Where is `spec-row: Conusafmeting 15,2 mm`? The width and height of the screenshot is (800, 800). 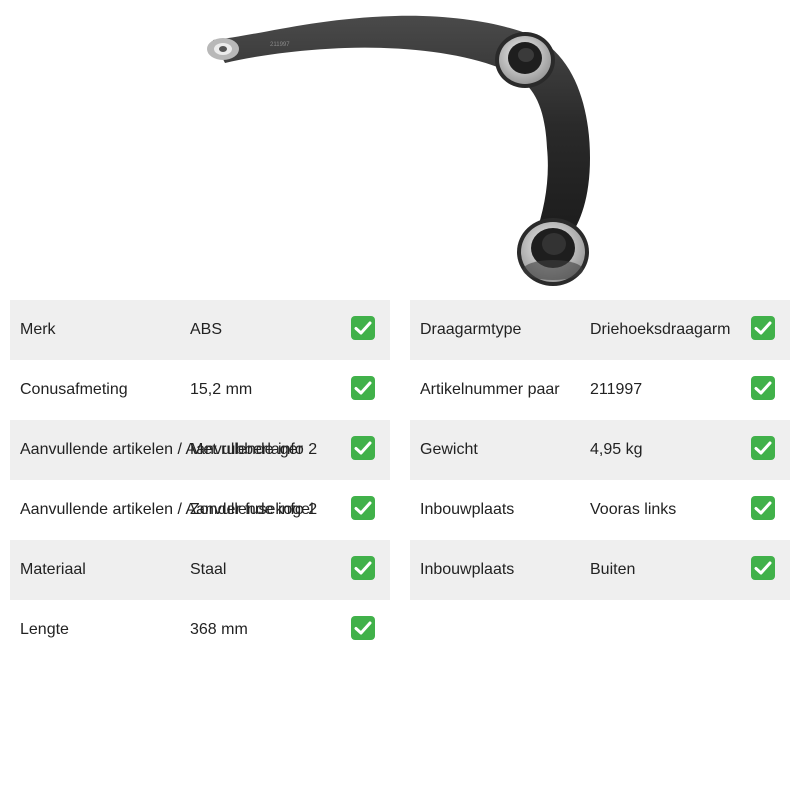
spec-row: Conusafmeting 15,2 mm is located at coordinates (200, 390).